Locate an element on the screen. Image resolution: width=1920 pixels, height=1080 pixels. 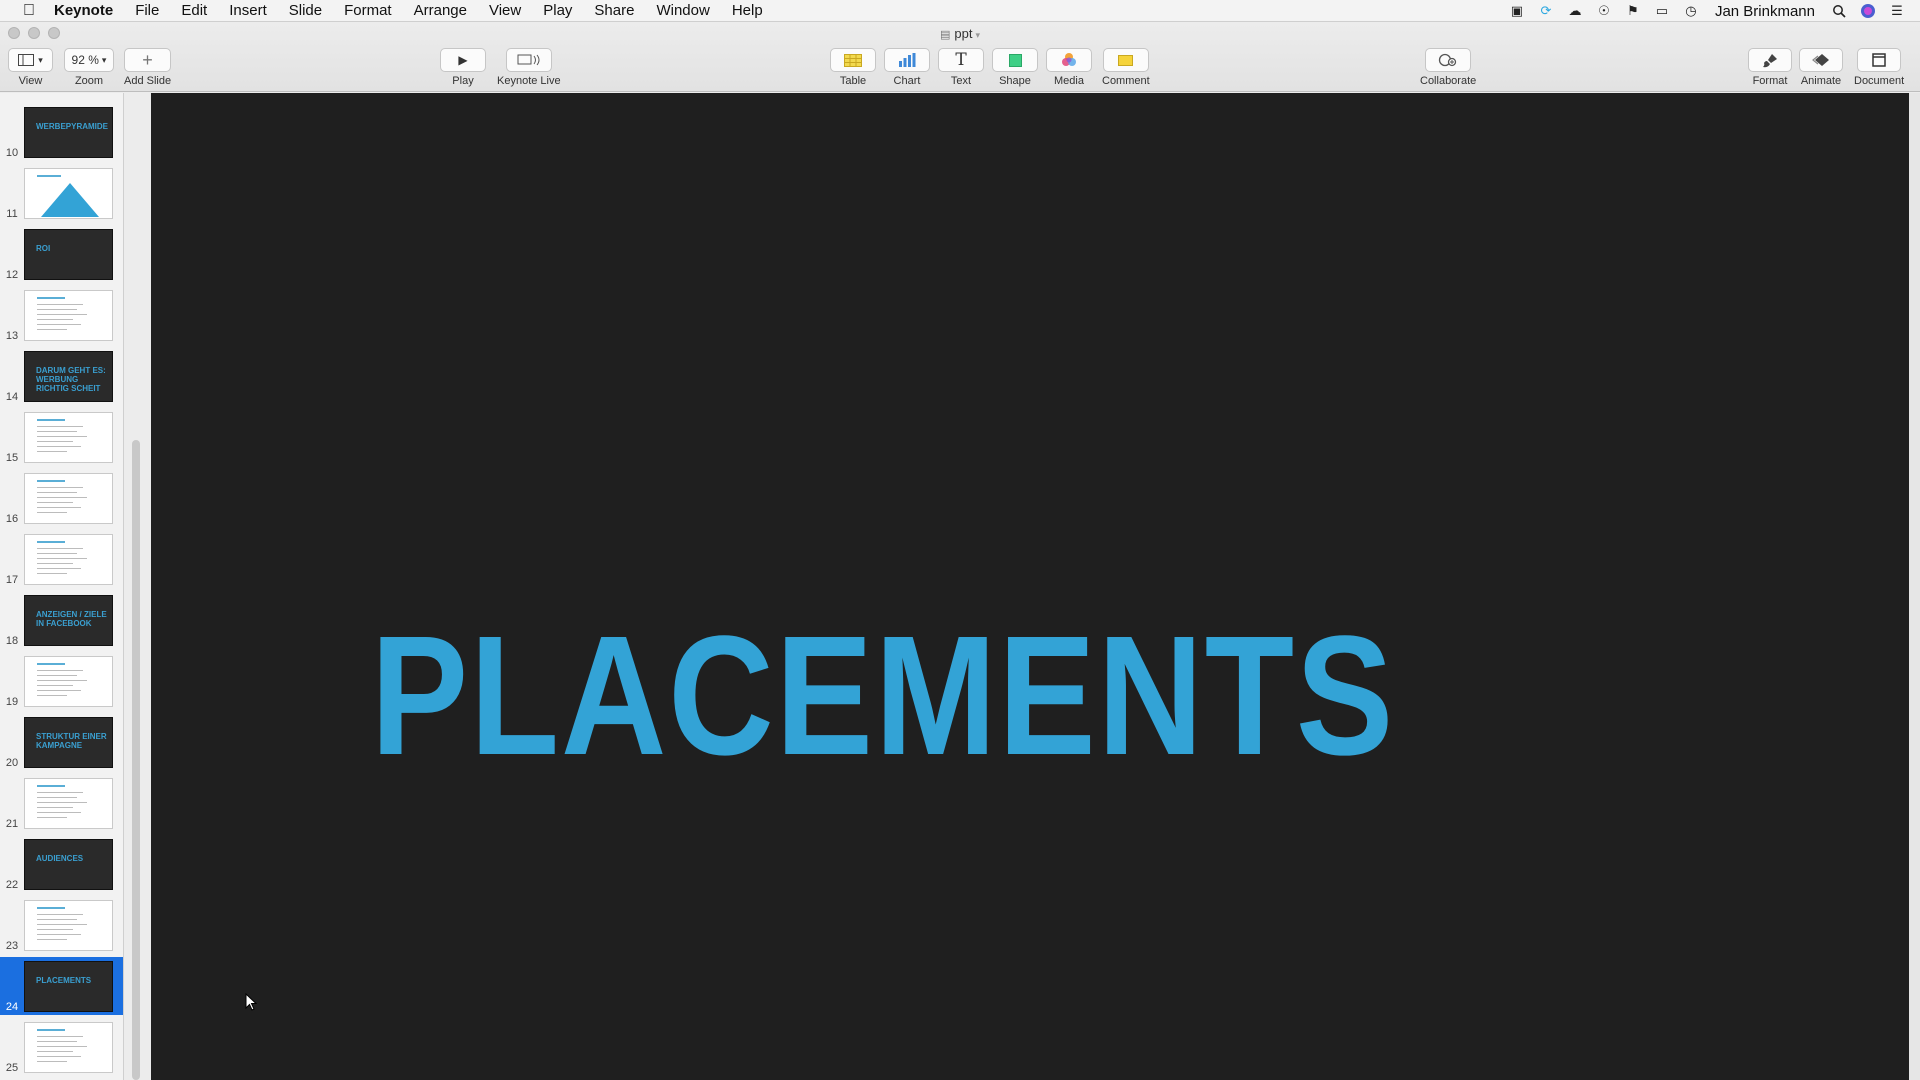
slide-thumbnail-row: 19 is located at coordinates (61, 681).